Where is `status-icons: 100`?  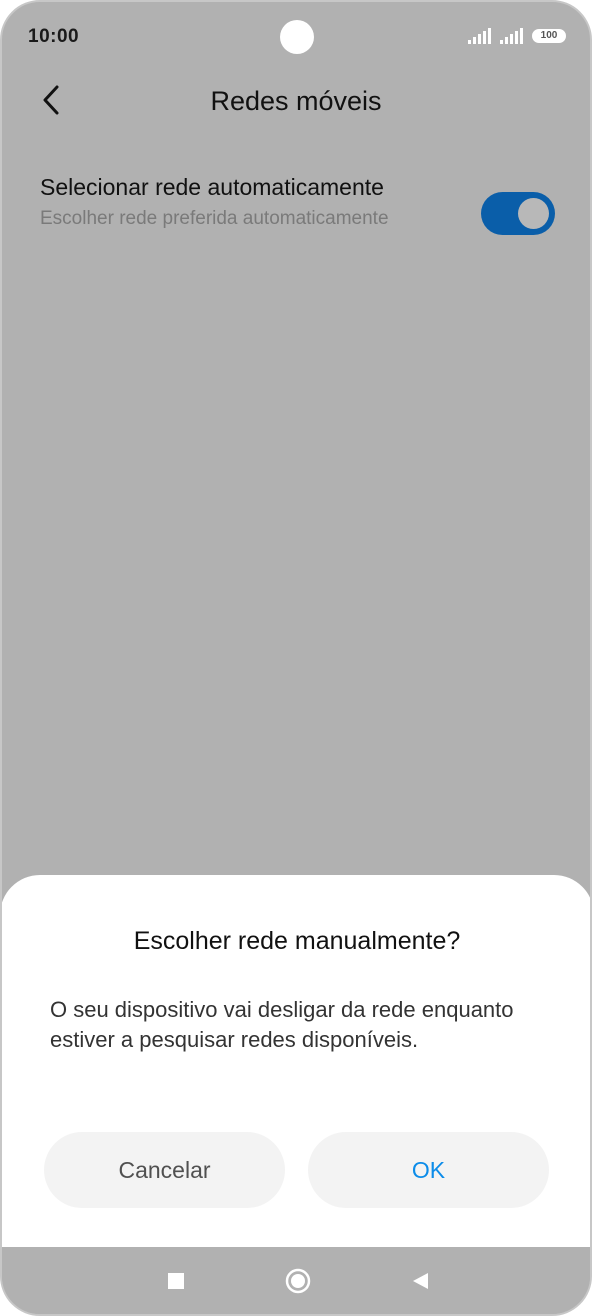
status-icons: 100 is located at coordinates (517, 36).